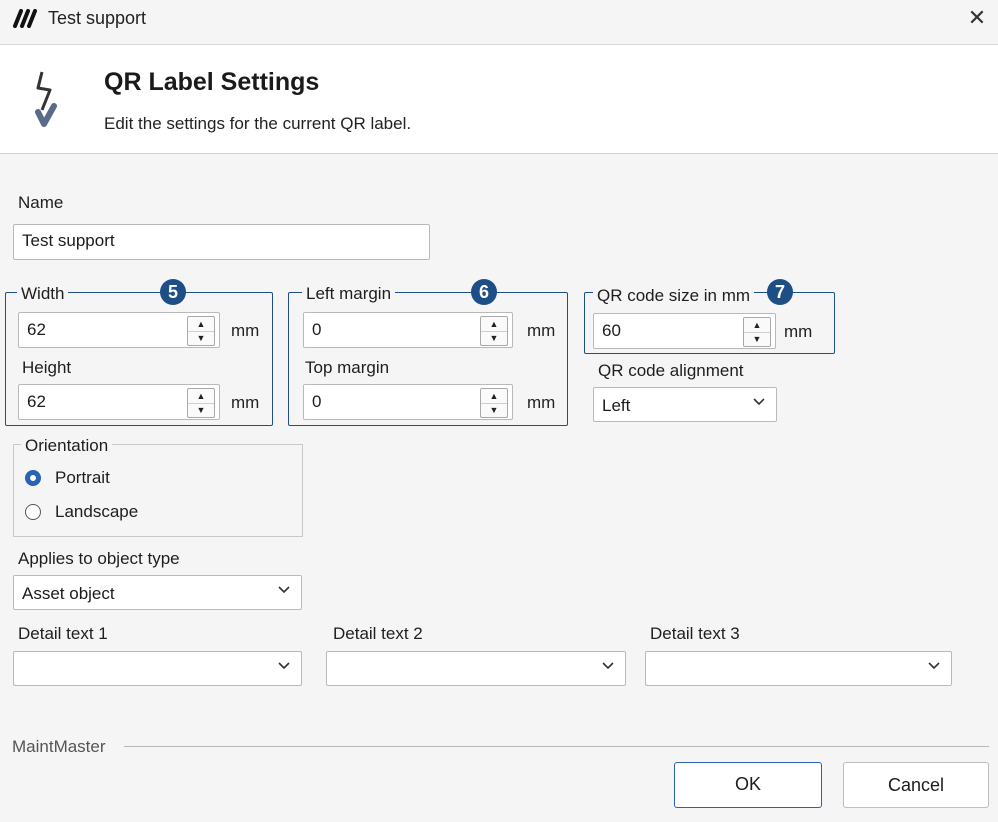 The width and height of the screenshot is (998, 822). I want to click on left-margin-stepper: 0 ▲ ▼, so click(408, 330).